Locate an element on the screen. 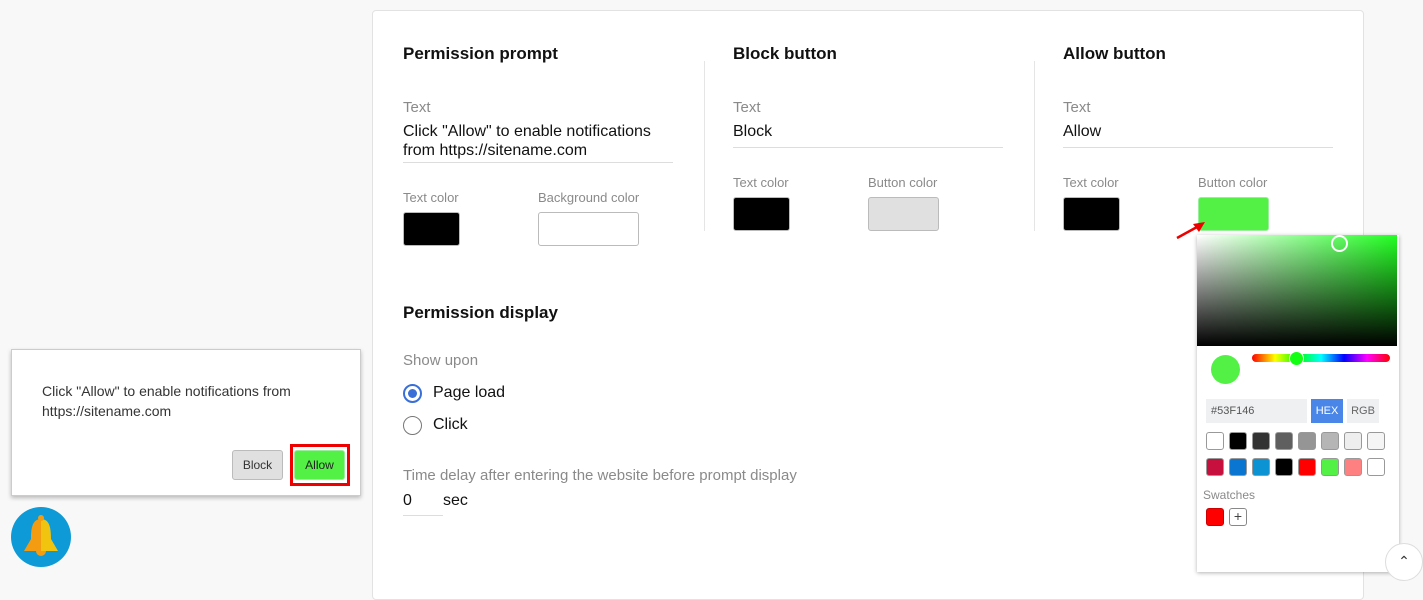  delay-unit: sec is located at coordinates (455, 500).